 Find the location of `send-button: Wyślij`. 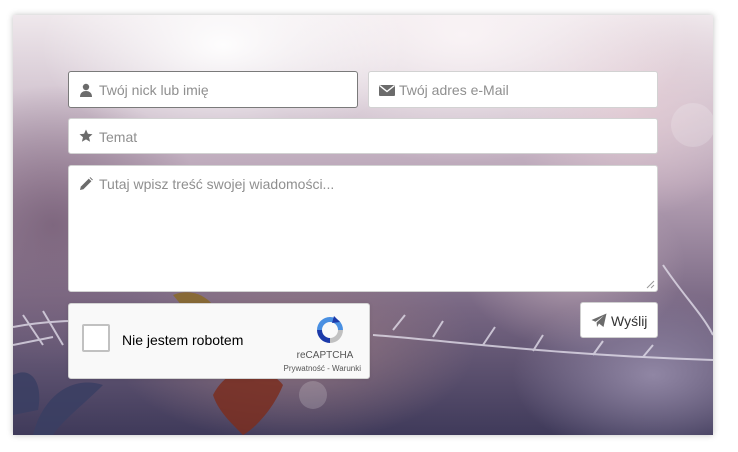

send-button: Wyślij is located at coordinates (619, 320).